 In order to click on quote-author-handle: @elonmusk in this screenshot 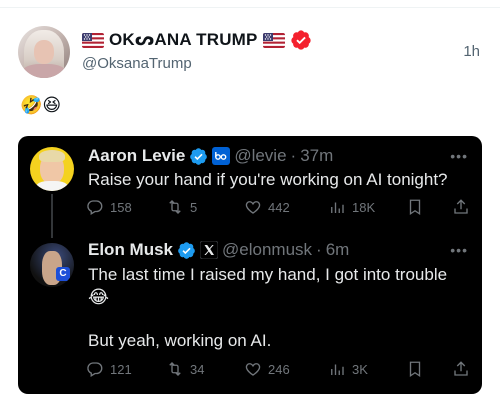, I will do `click(267, 250)`.